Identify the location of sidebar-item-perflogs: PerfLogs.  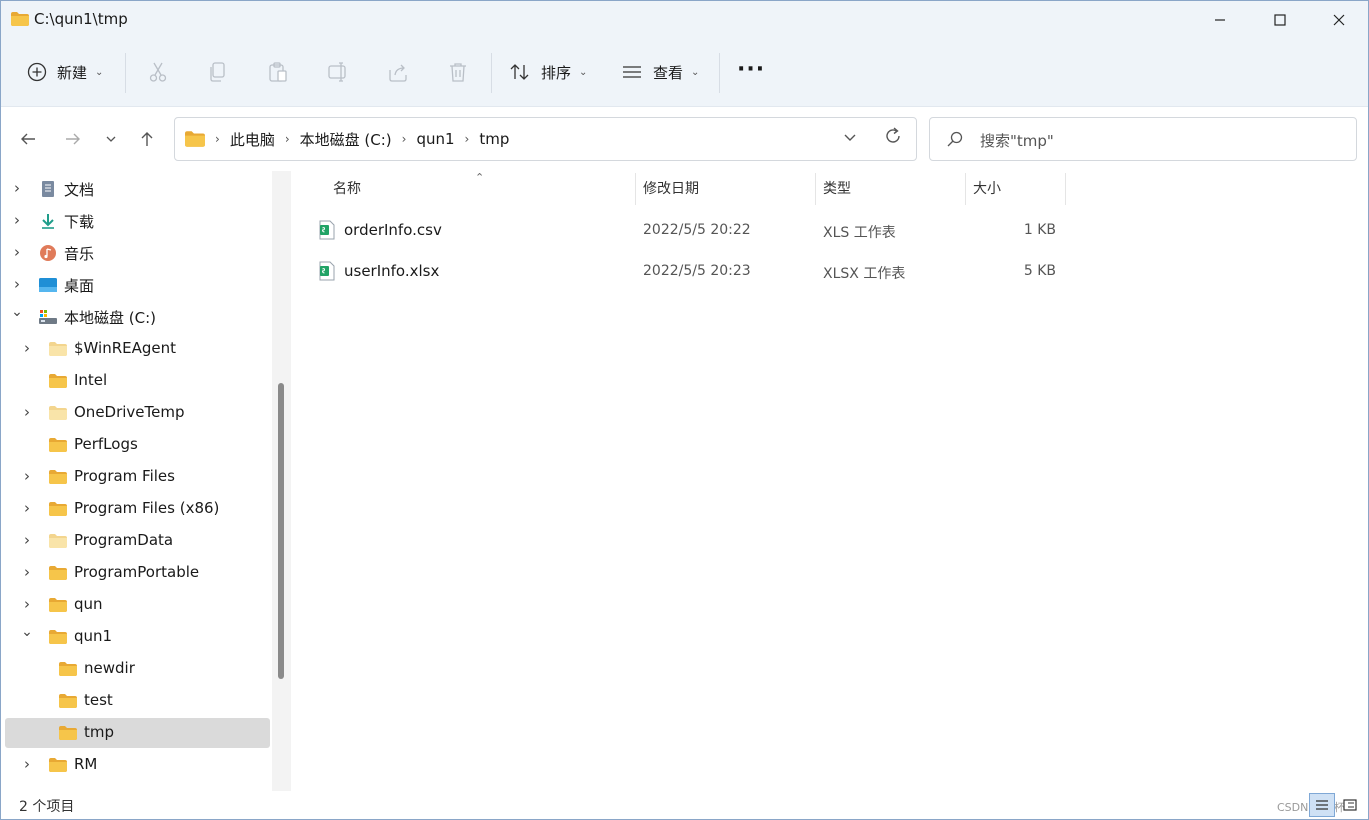
(137, 445).